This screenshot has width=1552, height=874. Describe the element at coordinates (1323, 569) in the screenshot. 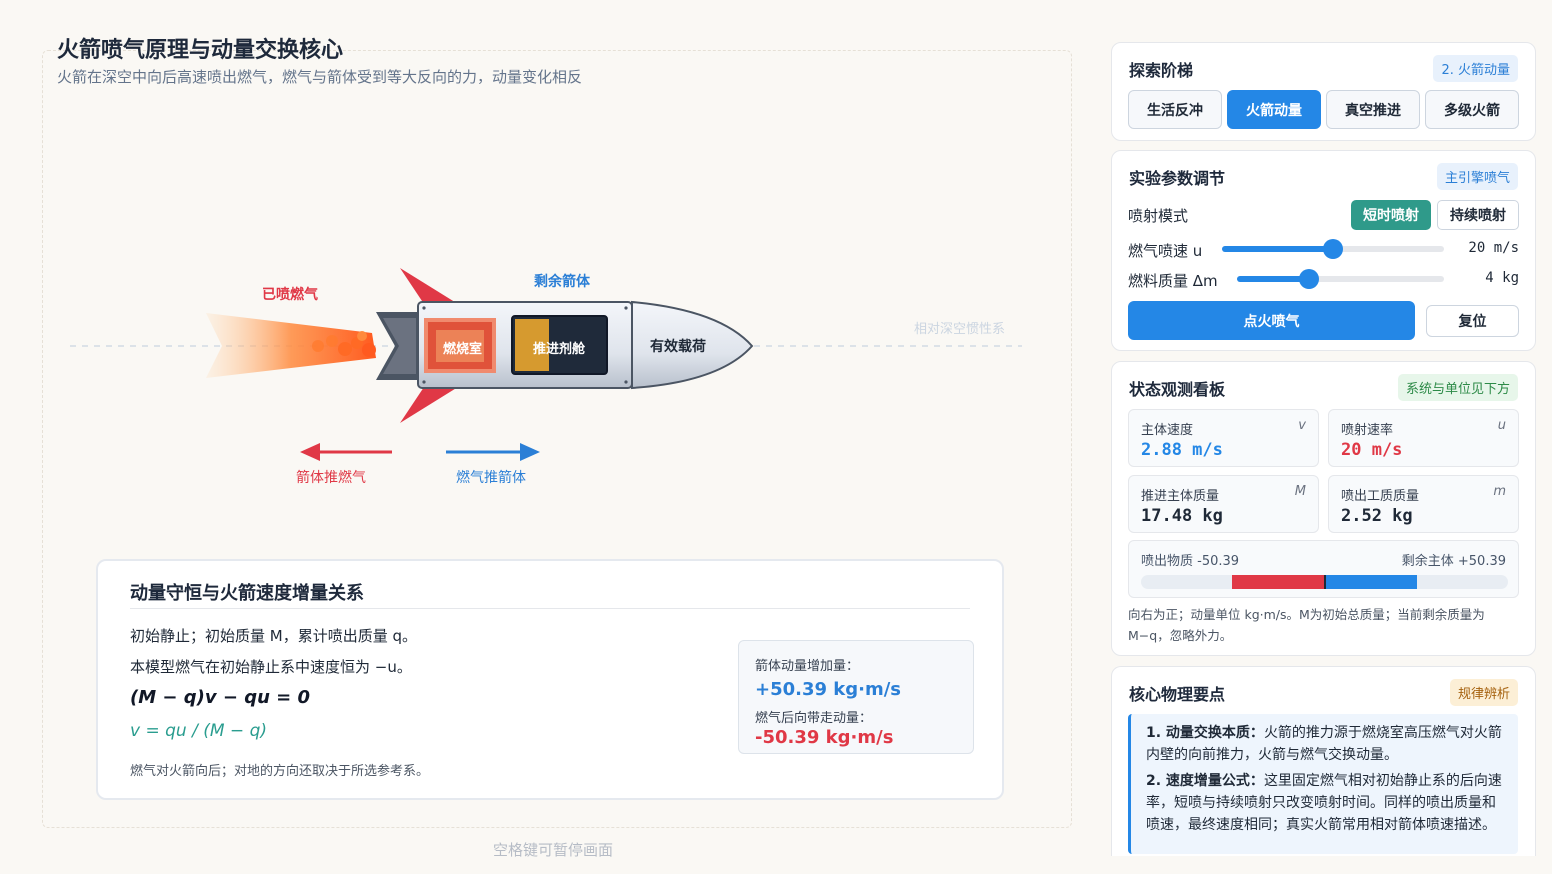

I see `momentum-bar-box: 喷出物质 -50.39 剩余主体 +50.39` at that location.